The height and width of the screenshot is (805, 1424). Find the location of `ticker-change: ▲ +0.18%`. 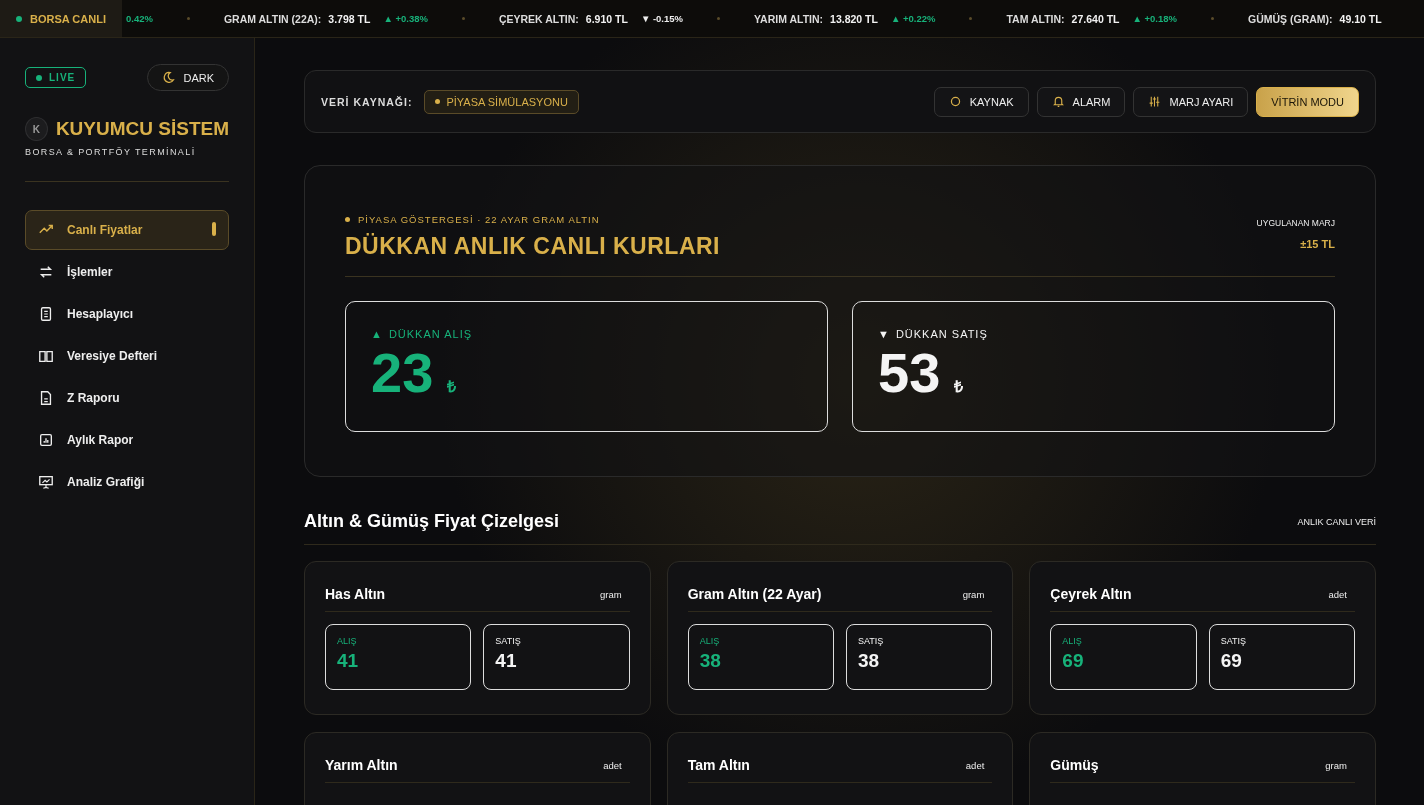

ticker-change: ▲ +0.18% is located at coordinates (1155, 18).